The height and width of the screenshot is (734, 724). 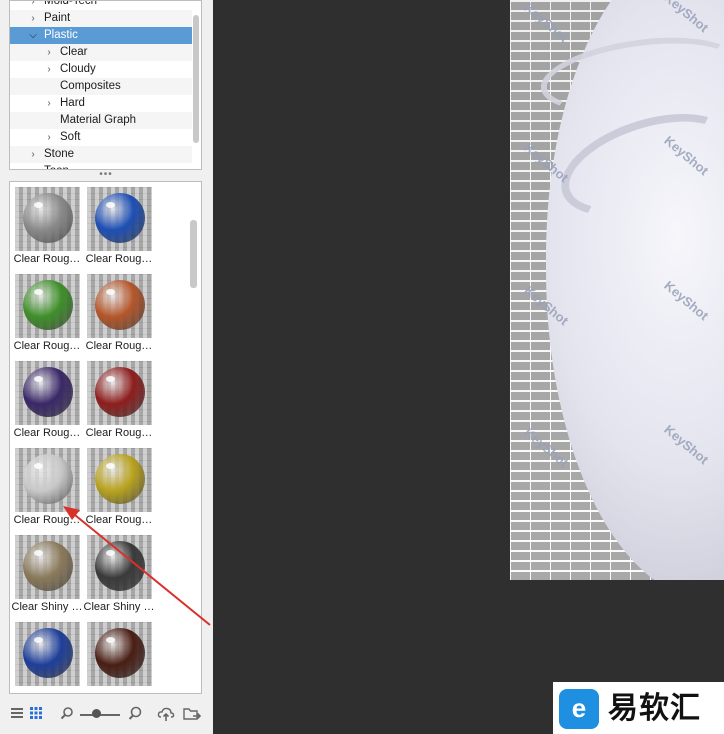 I want to click on tree-item-label: Cloudy, so click(x=78, y=69).